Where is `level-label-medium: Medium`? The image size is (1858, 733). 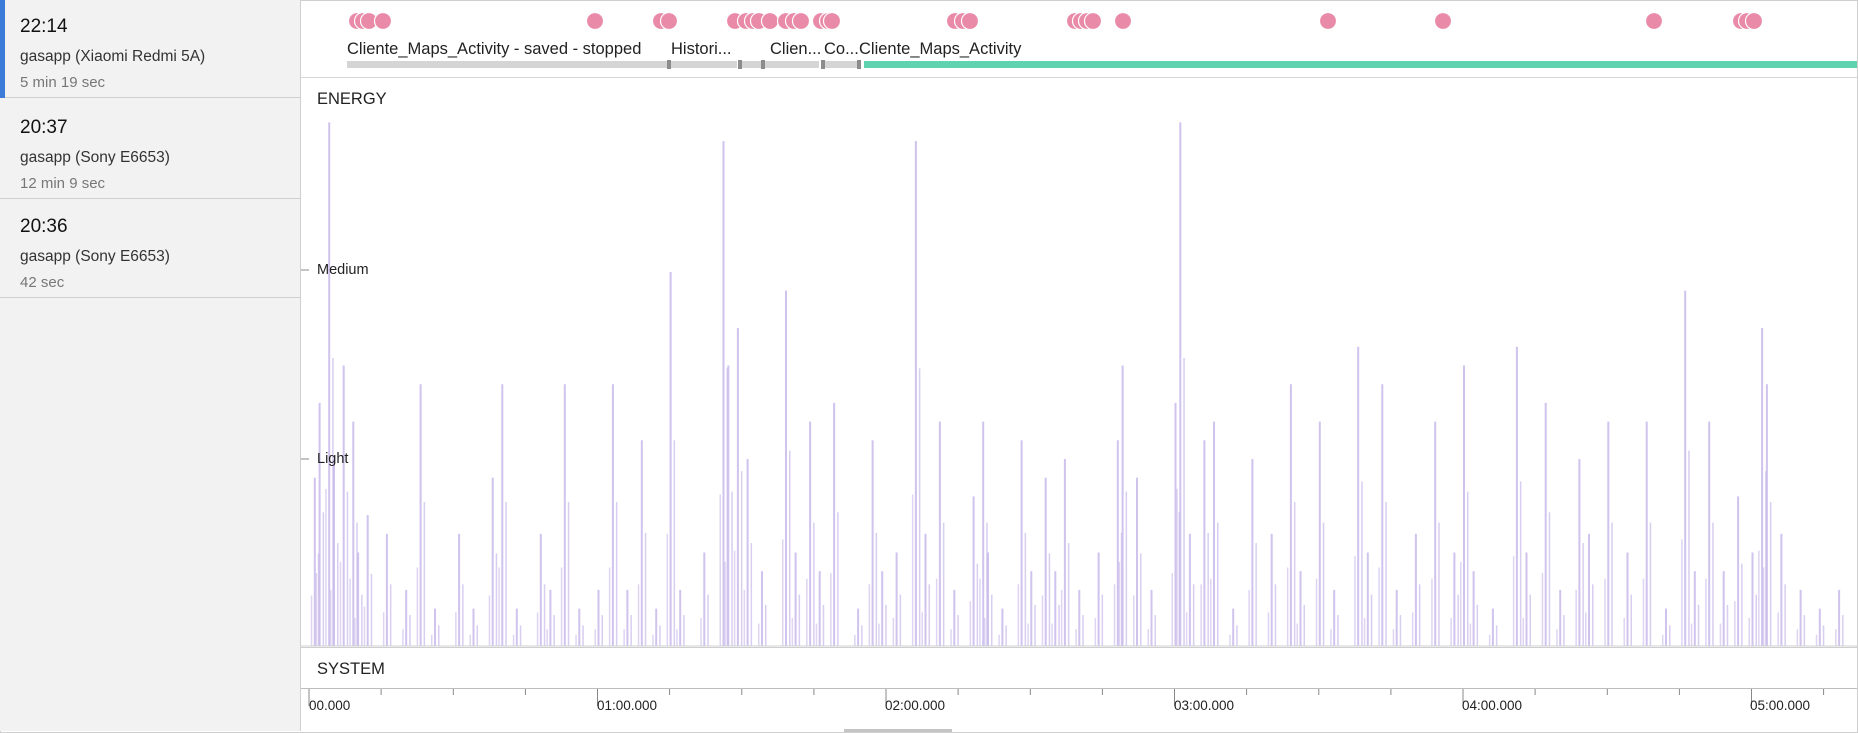
level-label-medium: Medium is located at coordinates (343, 270).